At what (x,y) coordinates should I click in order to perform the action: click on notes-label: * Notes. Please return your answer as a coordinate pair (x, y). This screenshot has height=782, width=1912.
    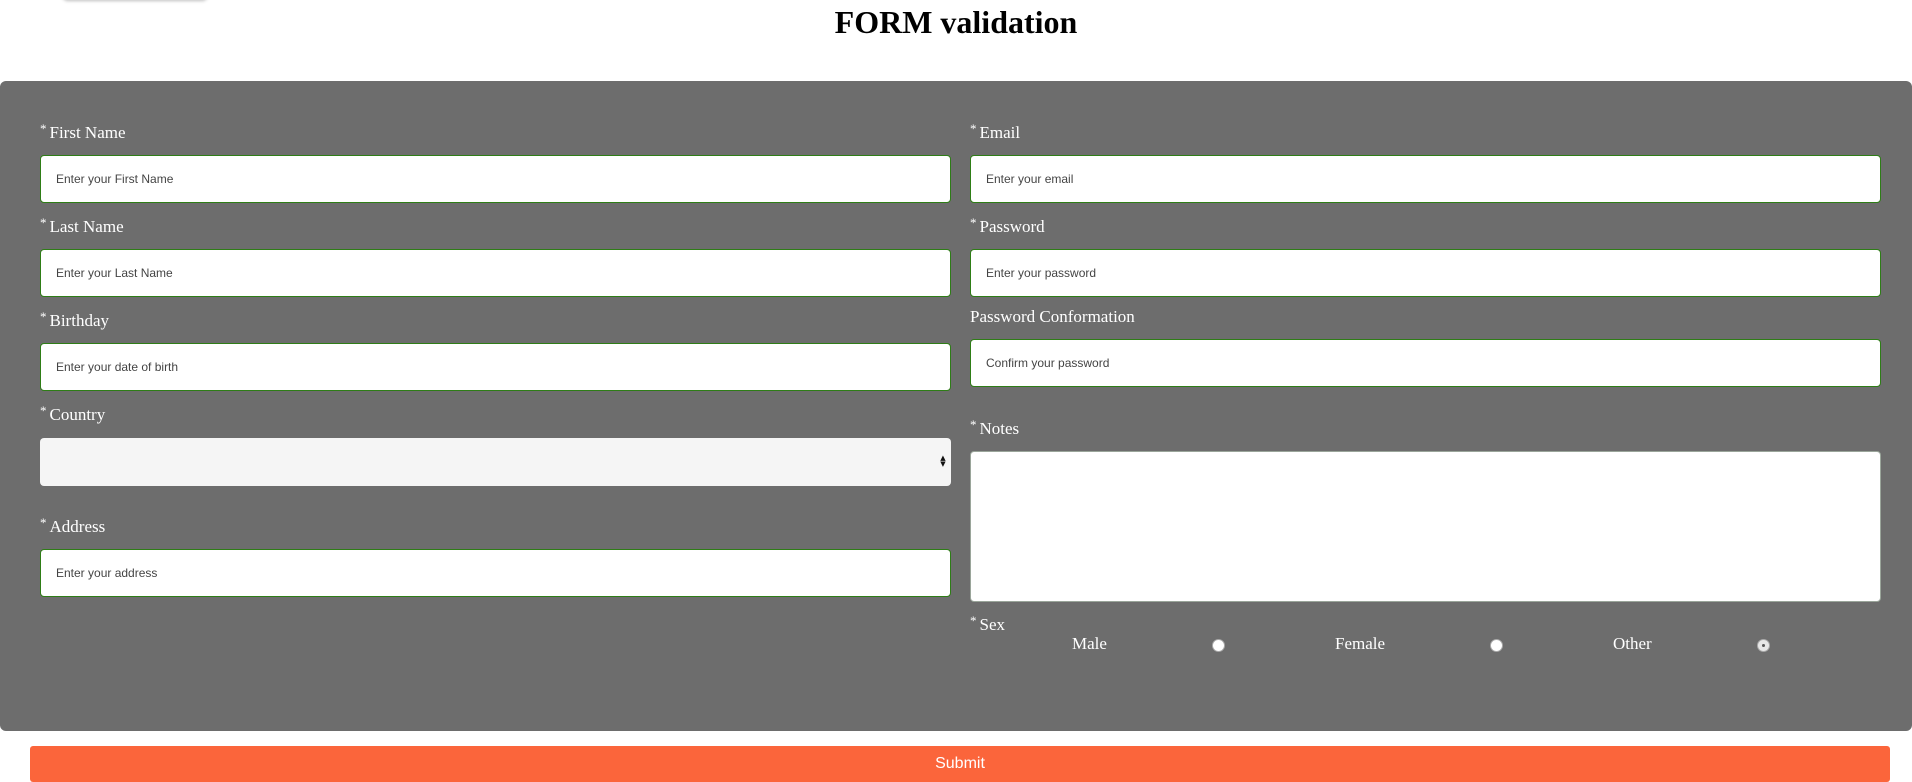
    Looking at the image, I should click on (995, 428).